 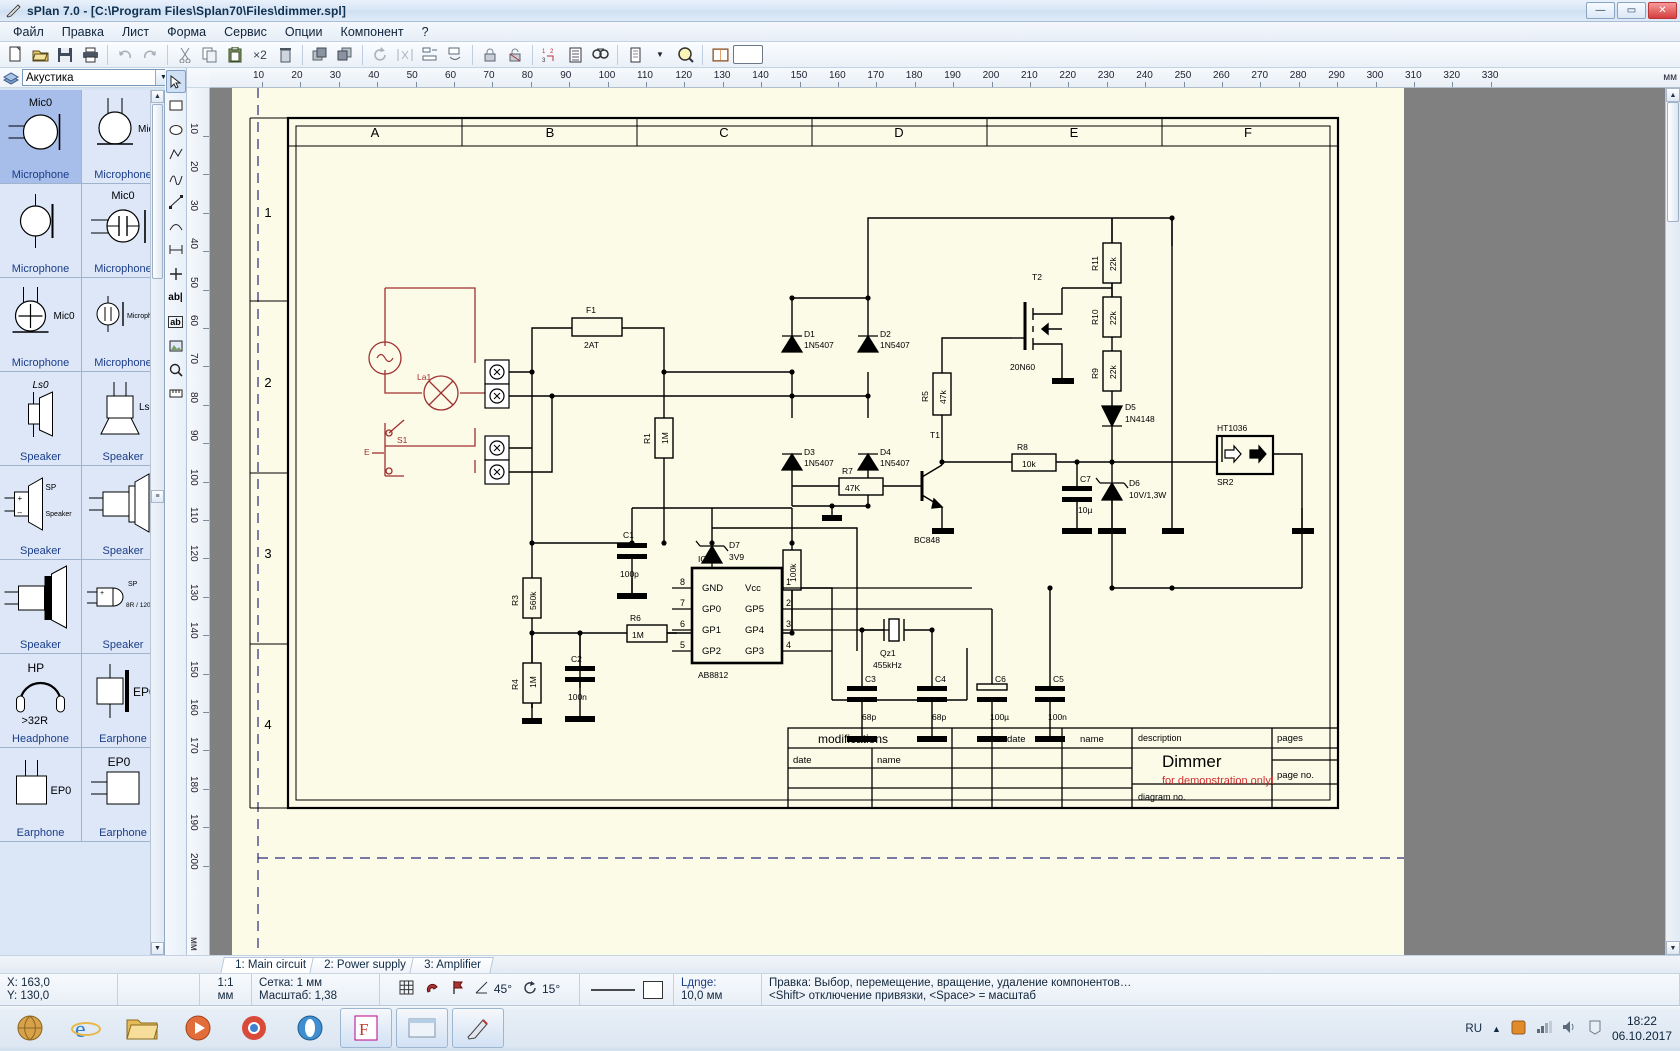 I want to click on menu-sheet: Лист, so click(x=135, y=32).